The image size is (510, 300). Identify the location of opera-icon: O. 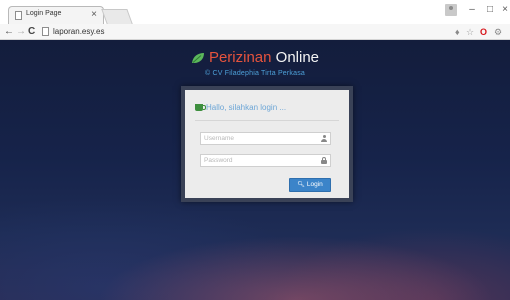
(483, 32).